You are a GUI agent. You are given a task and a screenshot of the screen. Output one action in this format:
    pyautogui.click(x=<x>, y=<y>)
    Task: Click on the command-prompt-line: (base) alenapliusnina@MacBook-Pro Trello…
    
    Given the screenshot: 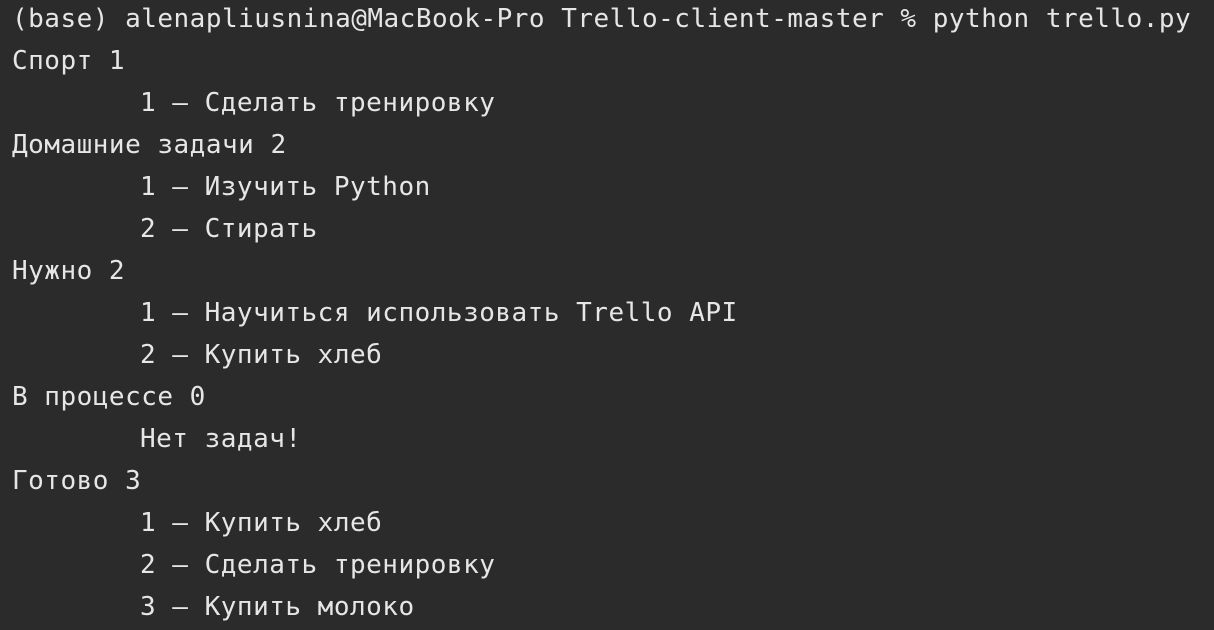 What is the action you would take?
    pyautogui.click(x=602, y=19)
    